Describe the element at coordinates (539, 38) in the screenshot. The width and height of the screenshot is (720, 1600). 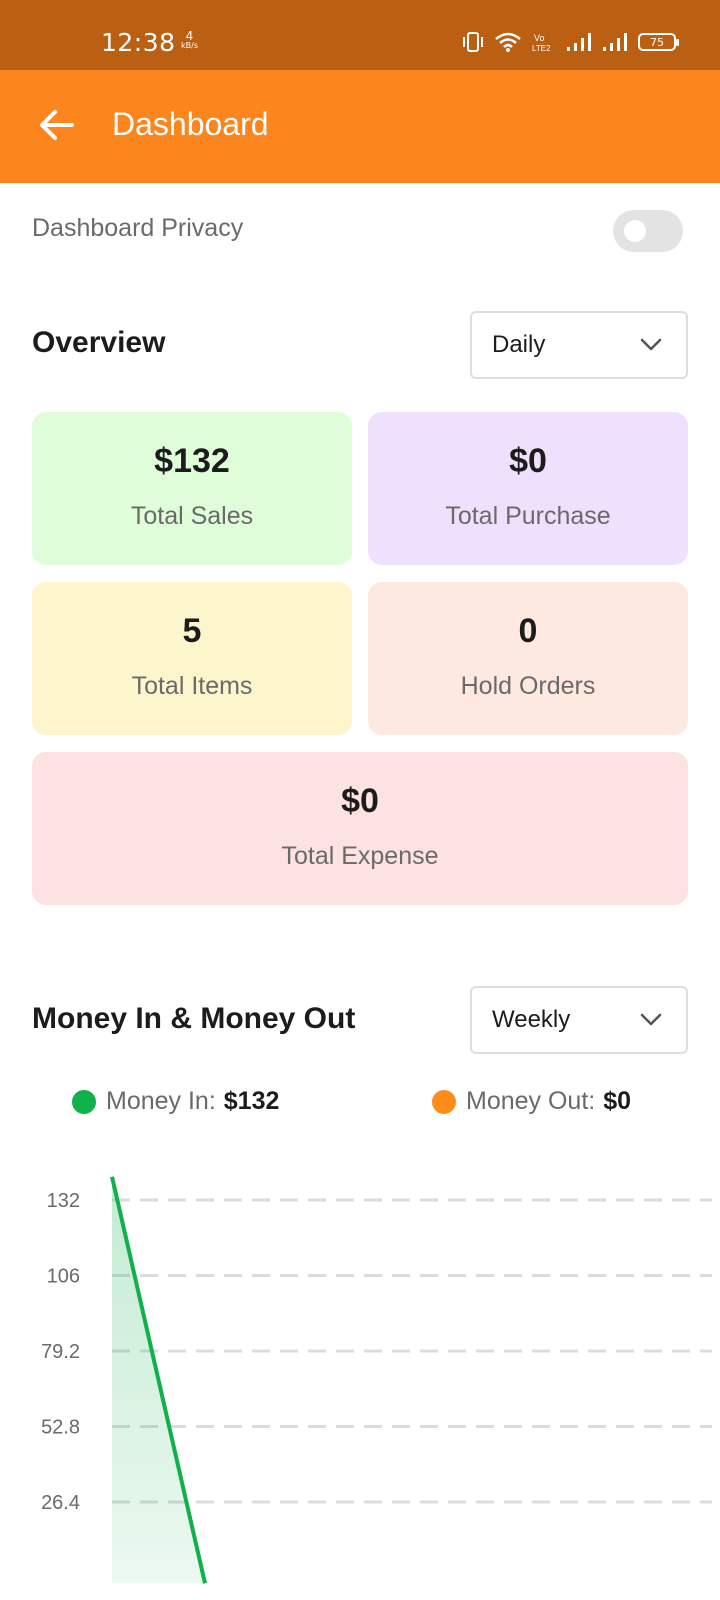
I see `svg-text: Vo` at that location.